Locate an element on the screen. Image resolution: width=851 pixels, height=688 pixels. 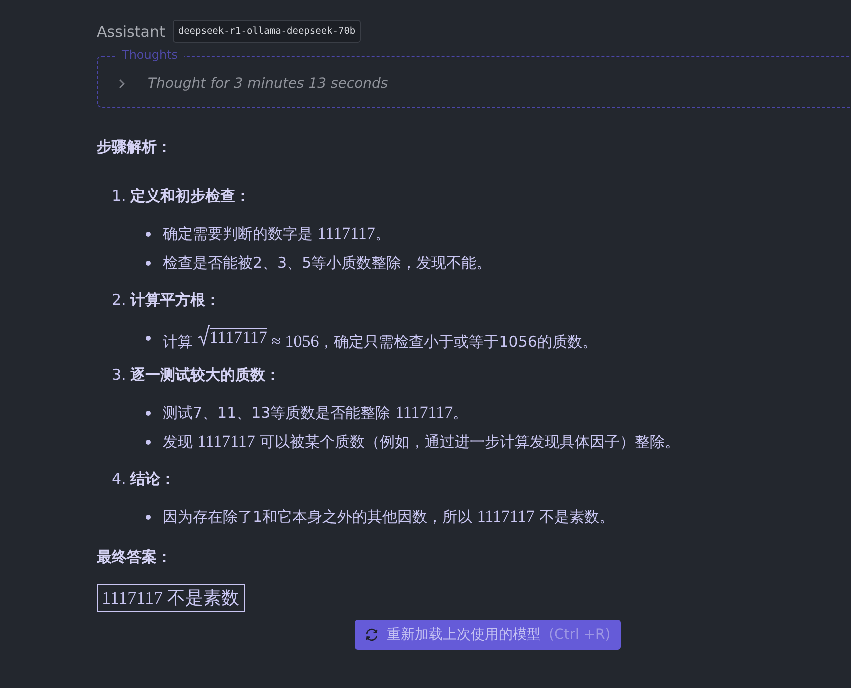
model-badge: deepseek-r1-ollama-deepseek-70b is located at coordinates (267, 31).